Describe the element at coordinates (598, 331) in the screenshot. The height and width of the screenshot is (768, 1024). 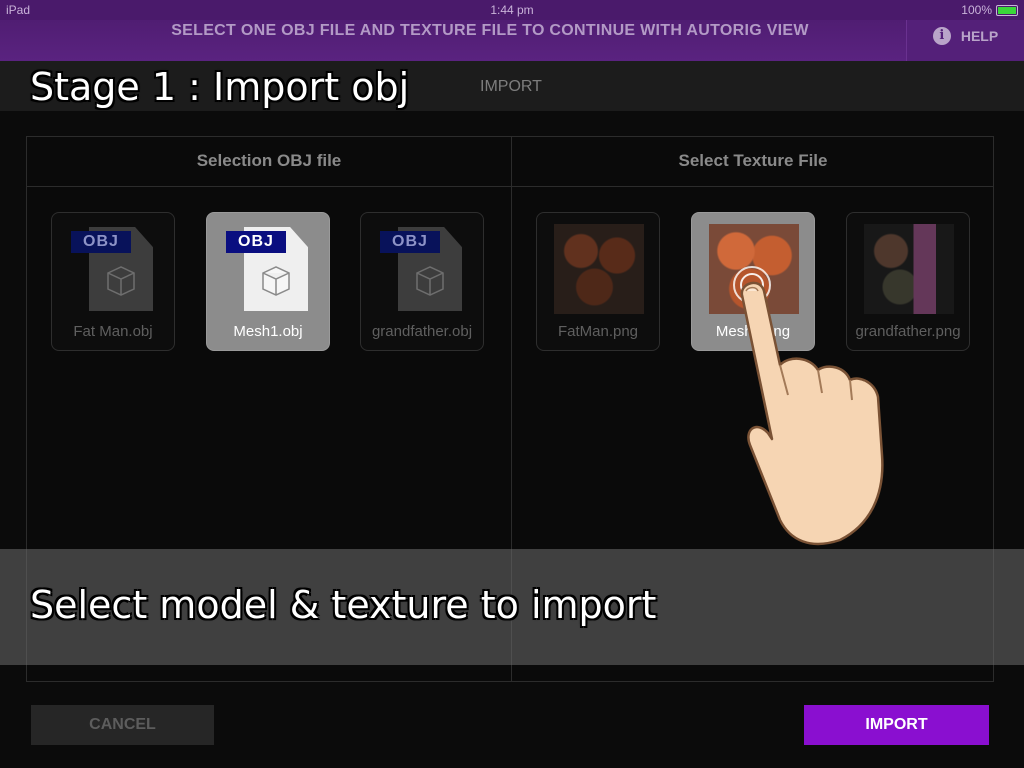
I see `texture-file-name: FatMan.png` at that location.